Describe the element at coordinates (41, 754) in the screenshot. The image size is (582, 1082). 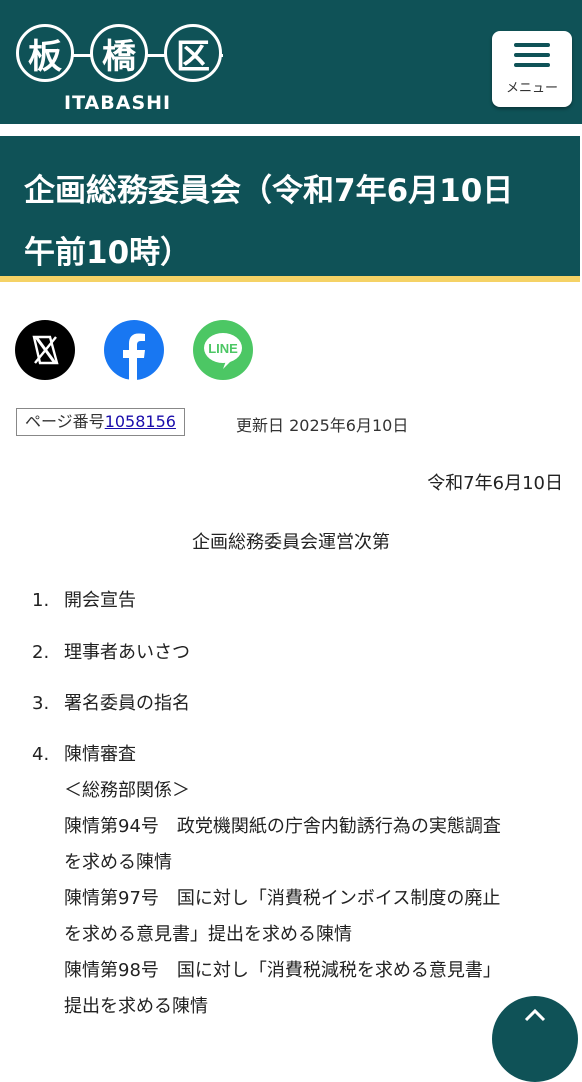
I see `list-item-number: 4.` at that location.